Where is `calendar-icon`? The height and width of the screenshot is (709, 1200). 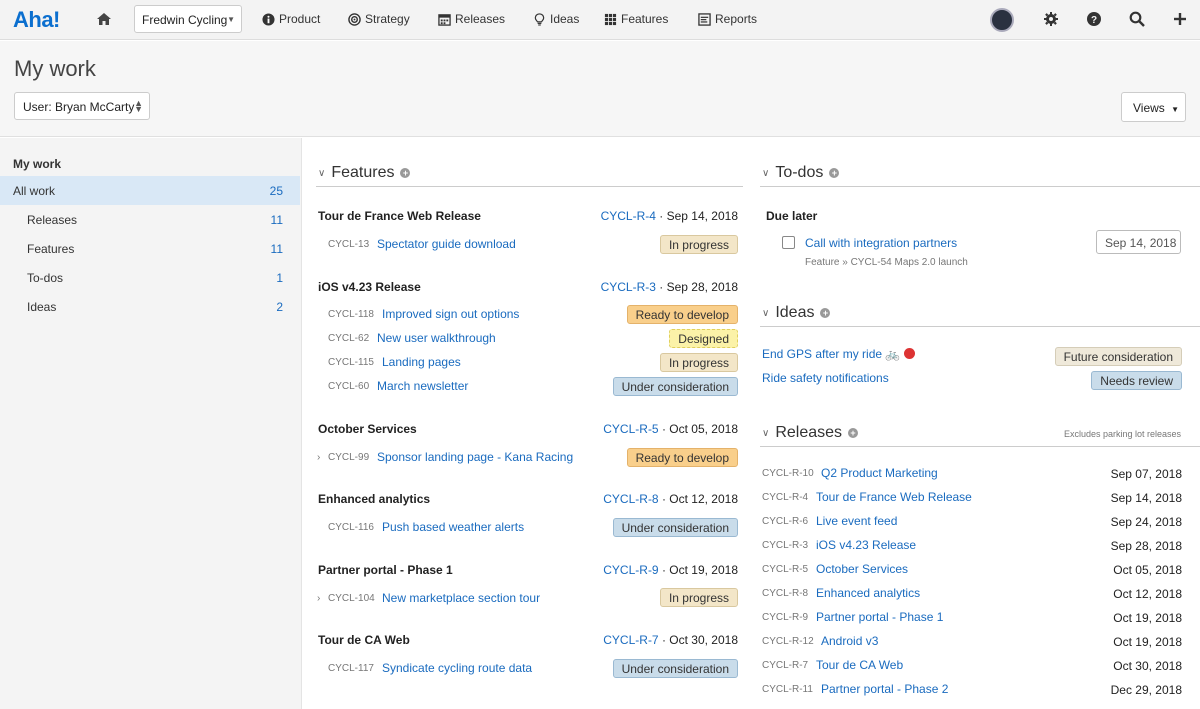
calendar-icon is located at coordinates (444, 19).